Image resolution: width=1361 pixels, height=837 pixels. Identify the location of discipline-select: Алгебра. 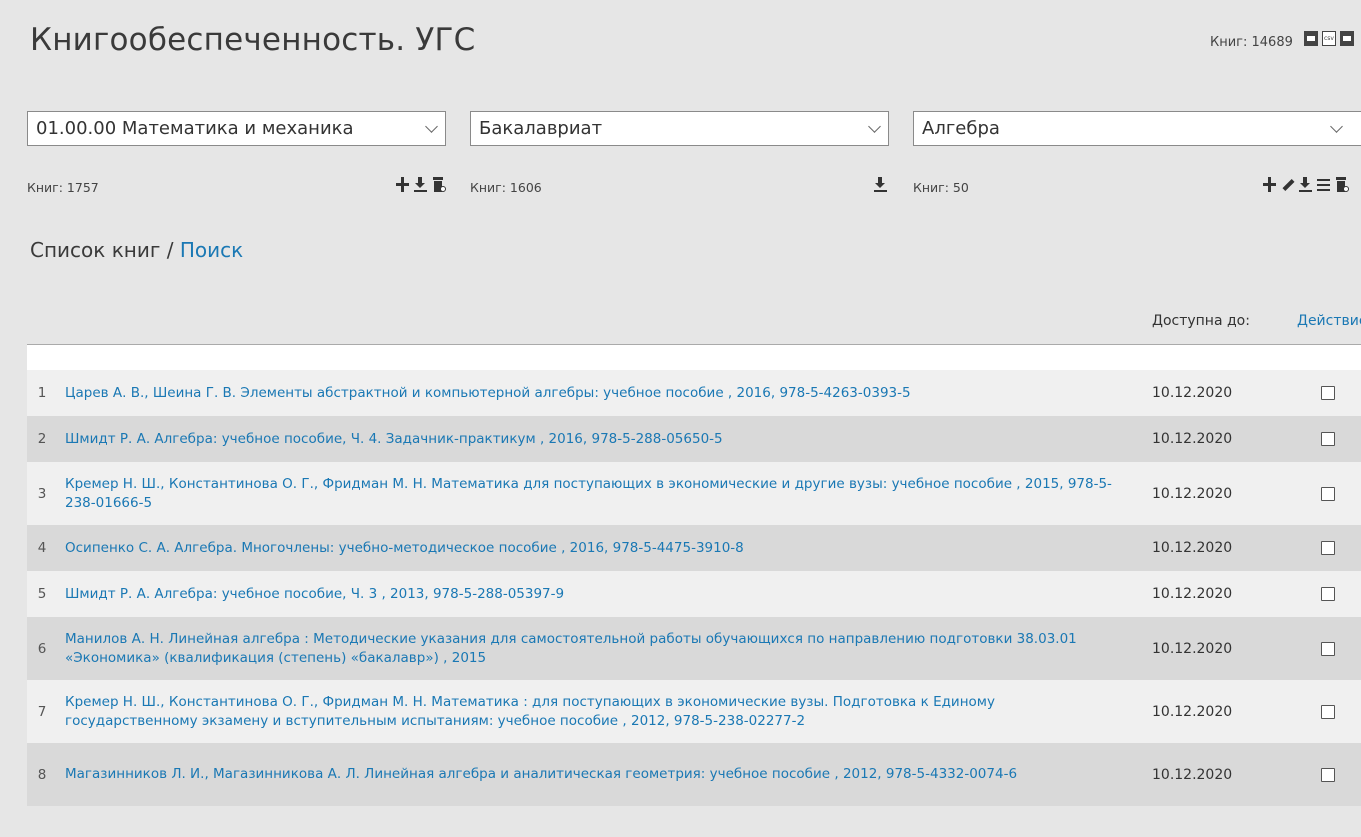
(1137, 128).